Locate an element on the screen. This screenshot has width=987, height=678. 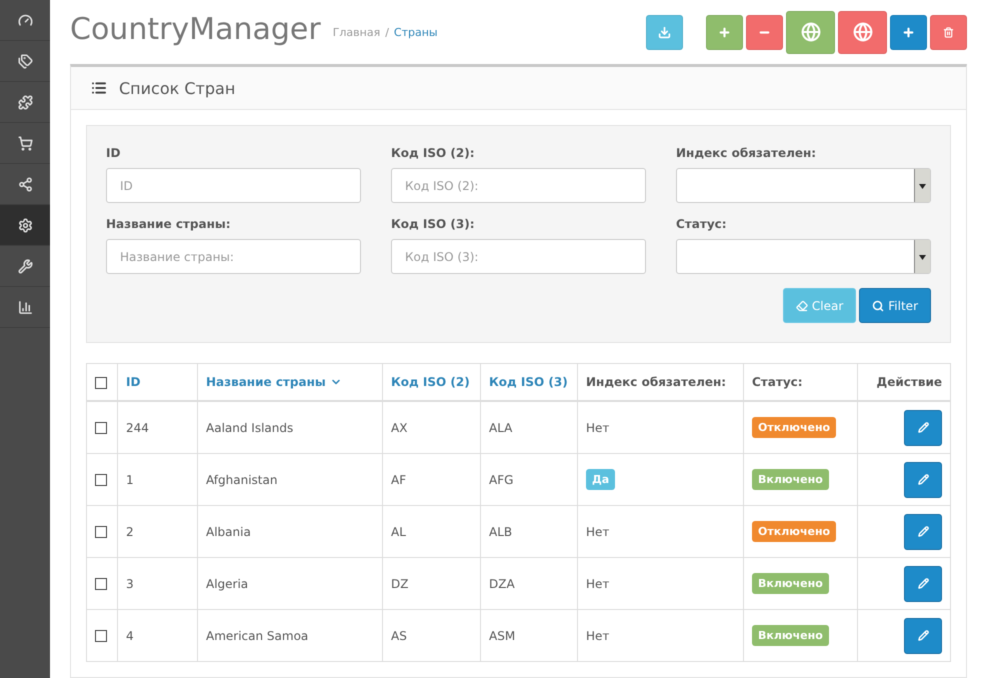
tags-icon is located at coordinates (25, 61).